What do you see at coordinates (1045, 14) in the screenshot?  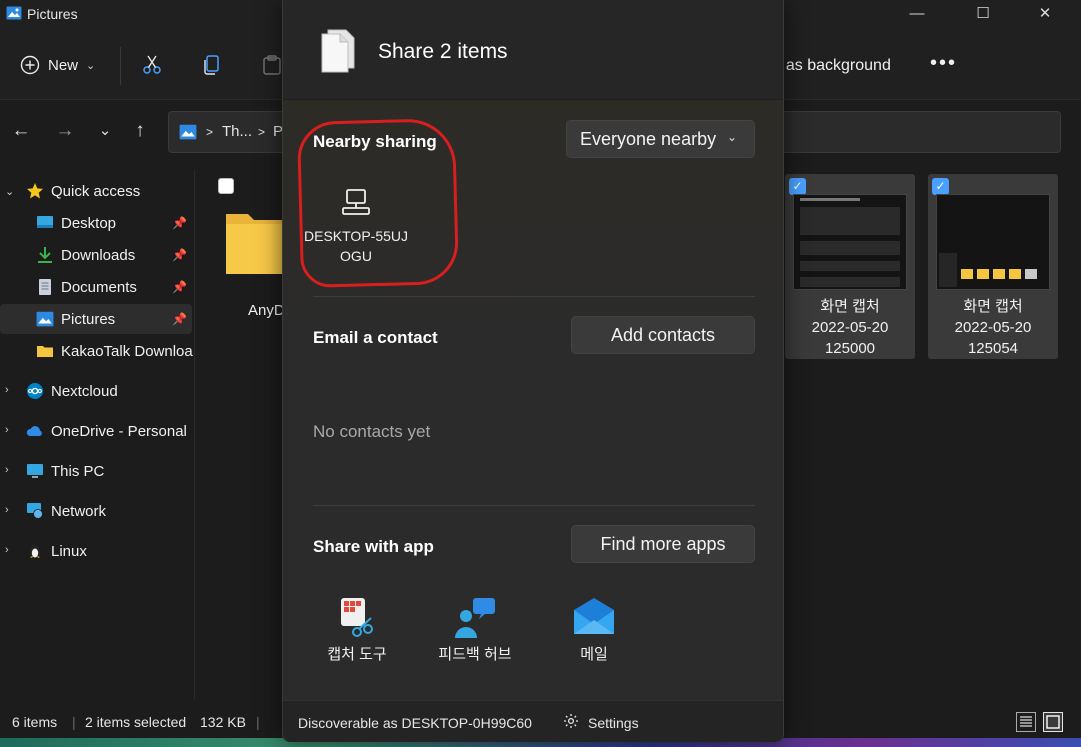 I see `close-button: ✕` at bounding box center [1045, 14].